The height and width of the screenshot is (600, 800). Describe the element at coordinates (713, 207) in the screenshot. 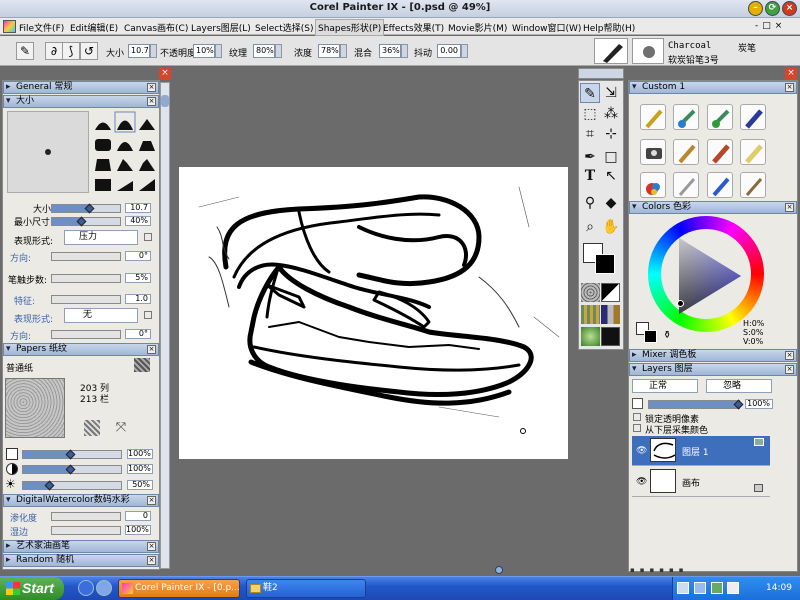

I see `colors-panel-header: Colors 色彩 ×` at that location.